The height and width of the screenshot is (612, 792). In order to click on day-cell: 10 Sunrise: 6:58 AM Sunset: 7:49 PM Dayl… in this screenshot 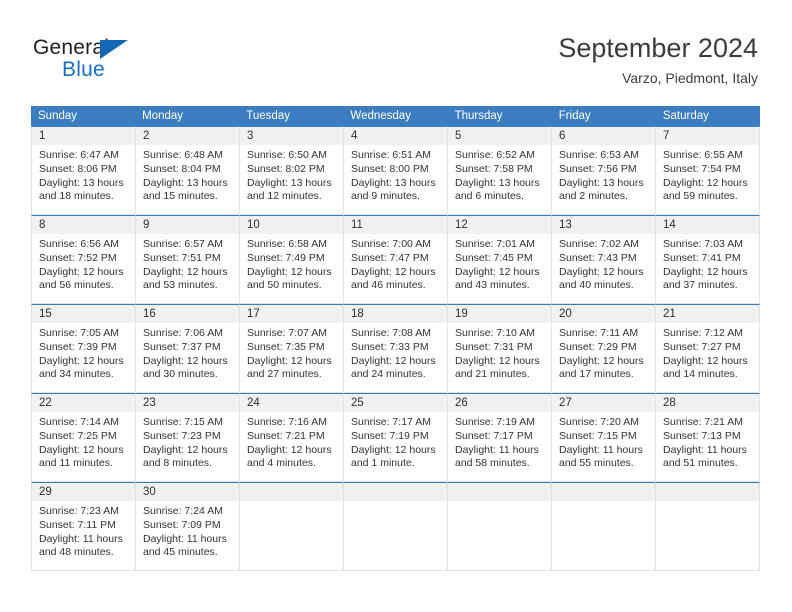, I will do `click(292, 259)`.